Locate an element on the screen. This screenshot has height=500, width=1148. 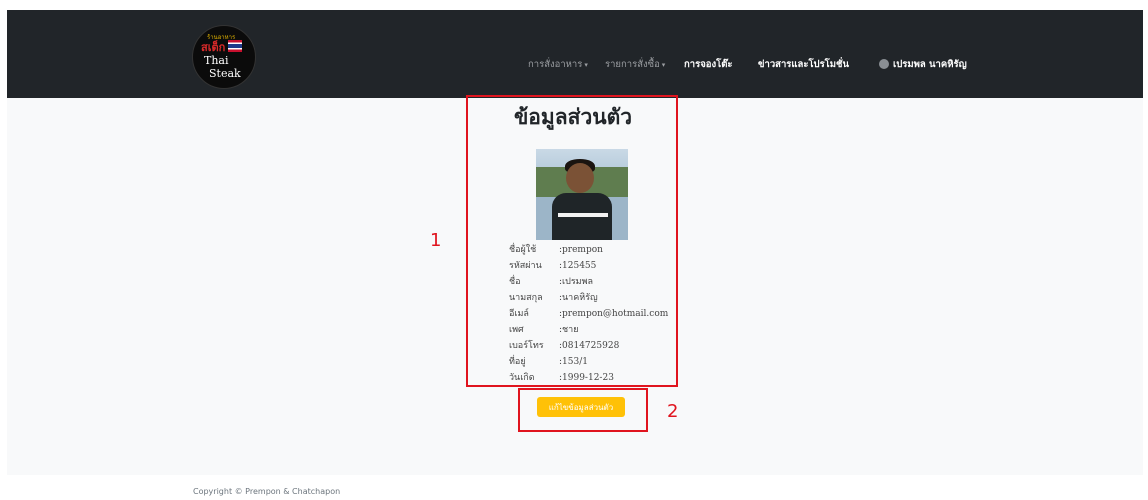
nav-news-promotions-label: ข่าวสารและโปรโมชั่น is located at coordinates (803, 64).